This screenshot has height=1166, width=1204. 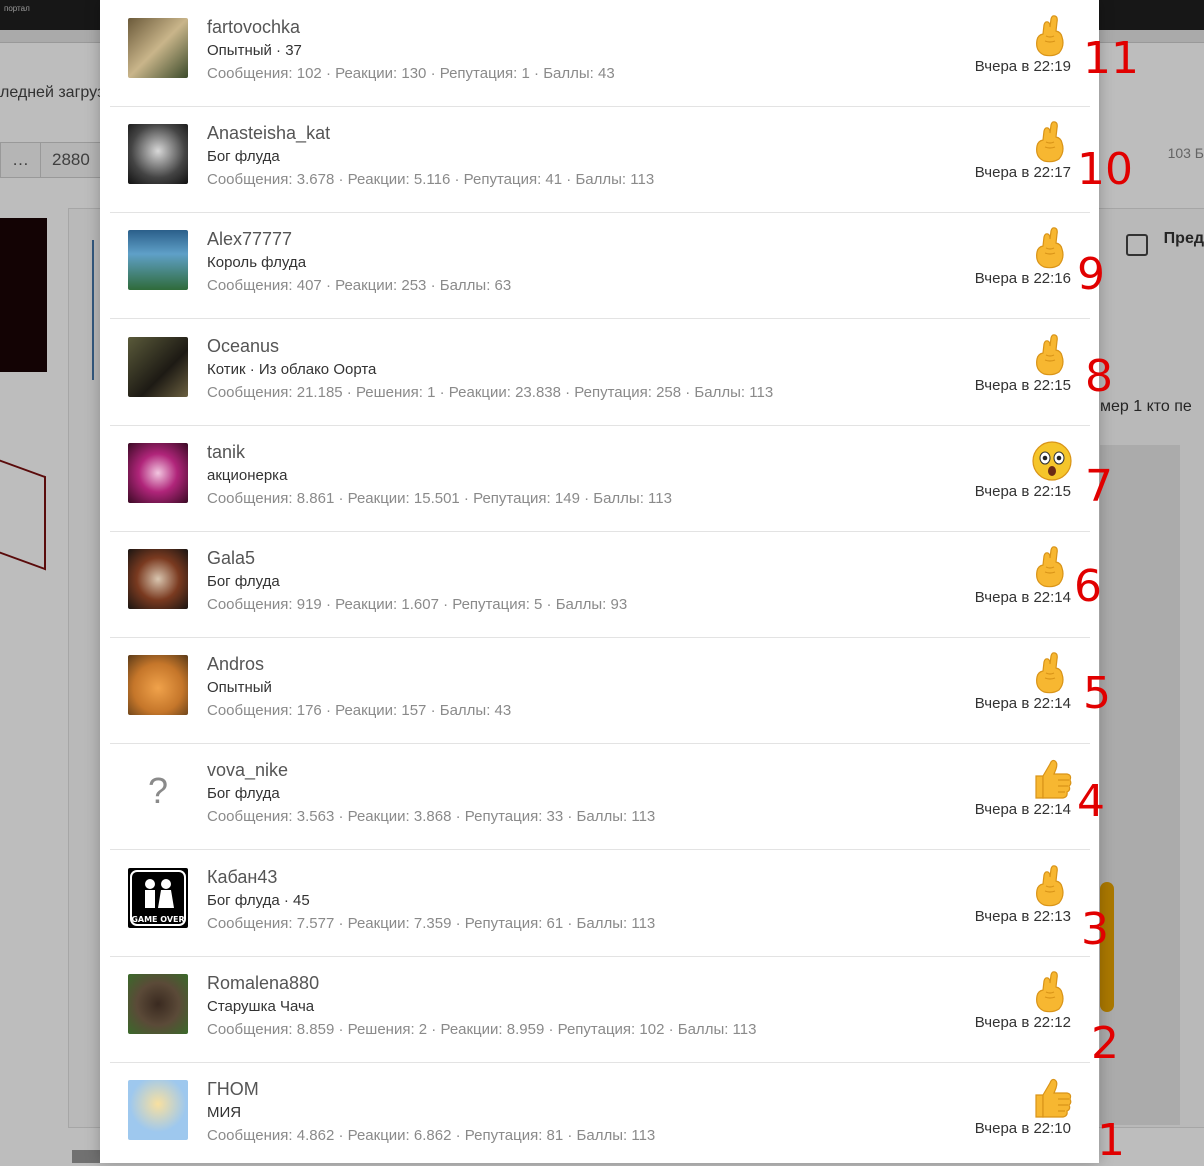 What do you see at coordinates (1023, 66) in the screenshot?
I see `reaction-time: Вчера в 22:19` at bounding box center [1023, 66].